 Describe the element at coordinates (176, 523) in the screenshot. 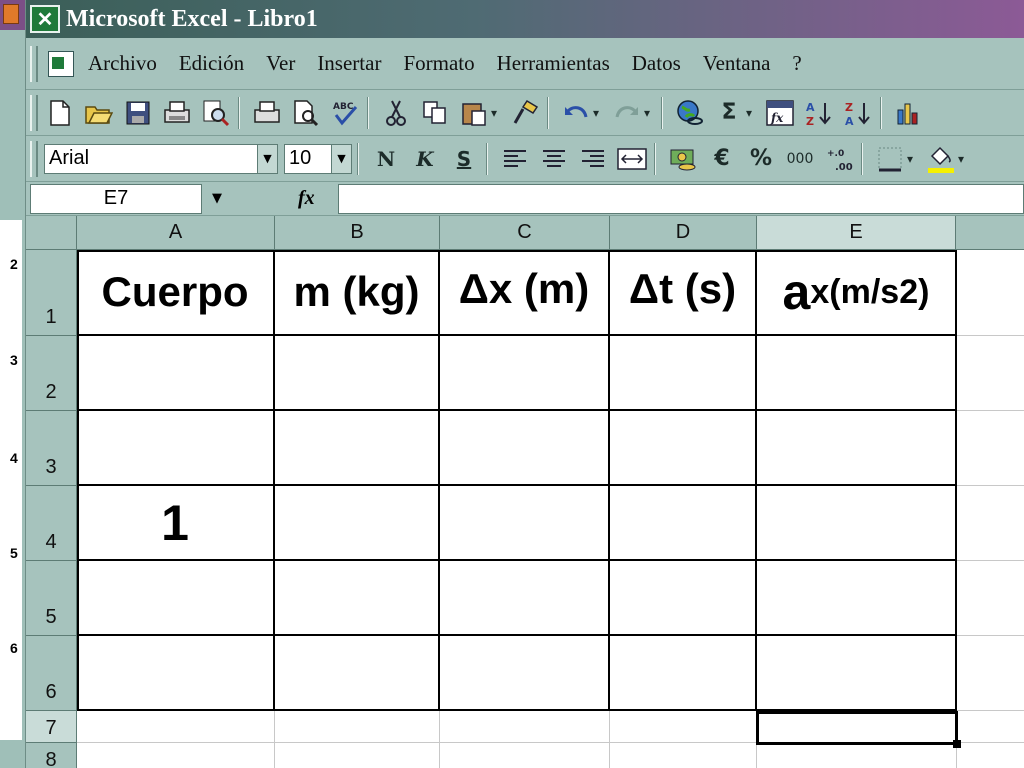

I see `cell-a4: 1` at that location.